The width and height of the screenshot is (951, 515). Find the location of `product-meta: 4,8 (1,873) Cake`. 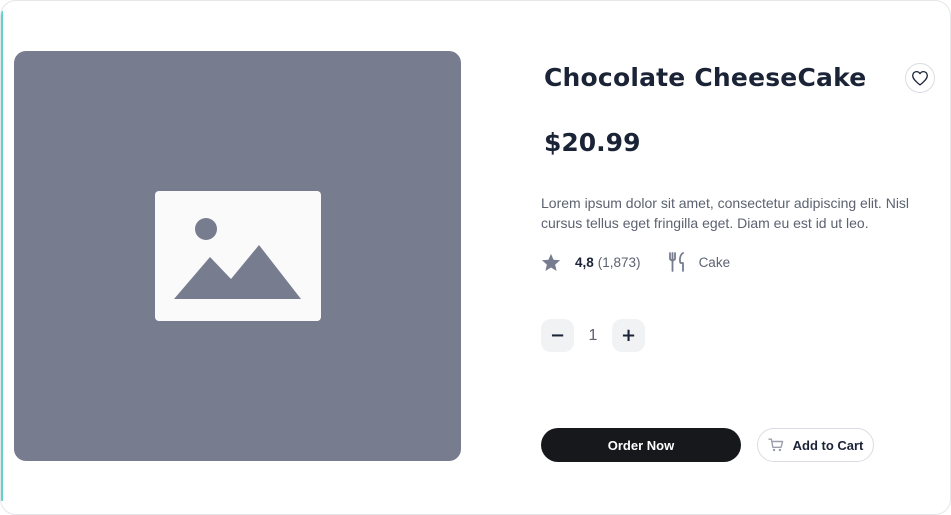

product-meta: 4,8 (1,873) Cake is located at coordinates (635, 262).